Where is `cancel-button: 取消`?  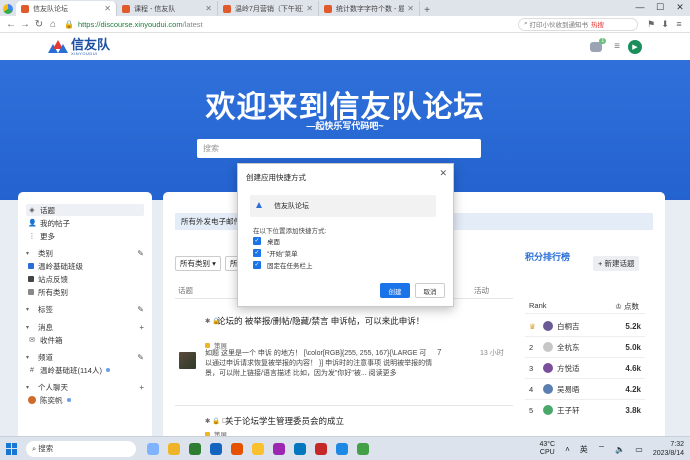 cancel-button: 取消 is located at coordinates (430, 290).